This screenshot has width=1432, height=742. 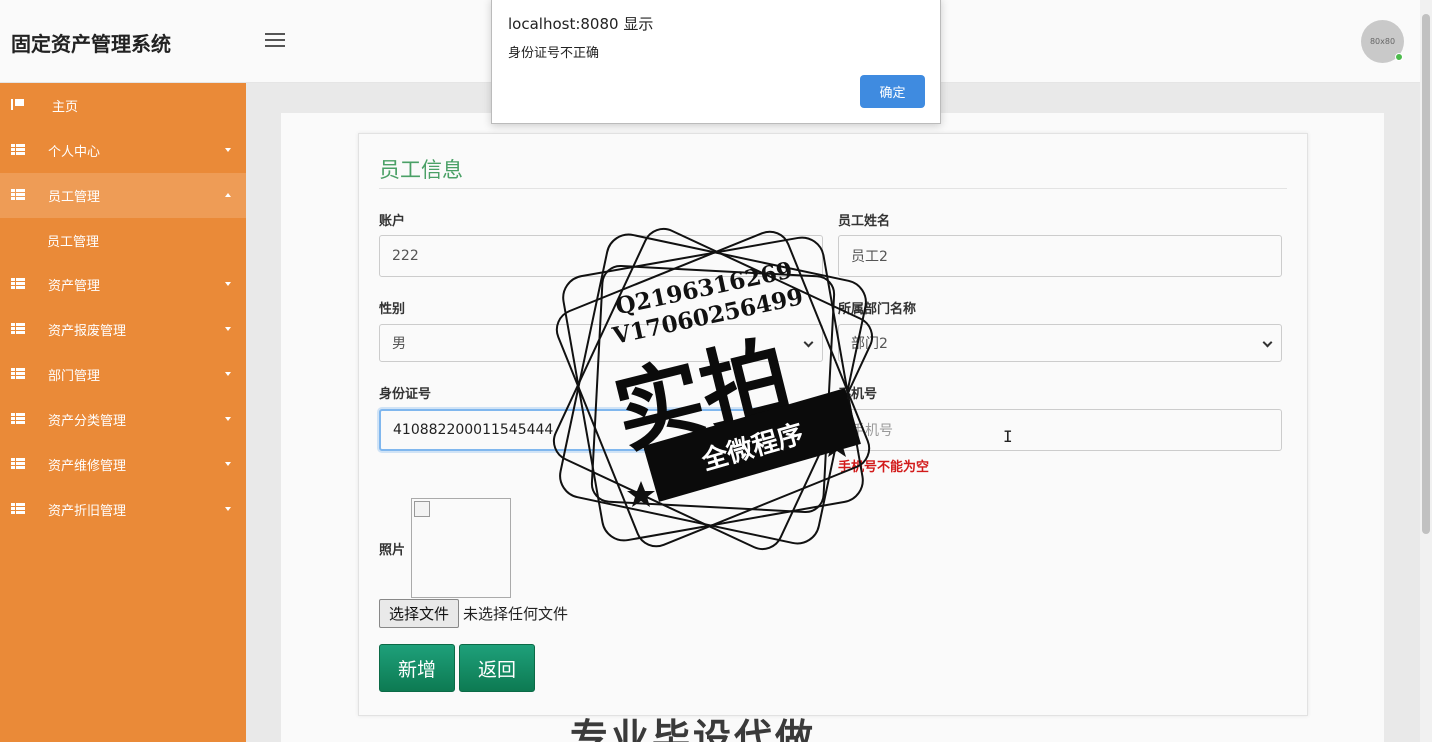 What do you see at coordinates (399, 344) in the screenshot?
I see `gender-select-value: 男` at bounding box center [399, 344].